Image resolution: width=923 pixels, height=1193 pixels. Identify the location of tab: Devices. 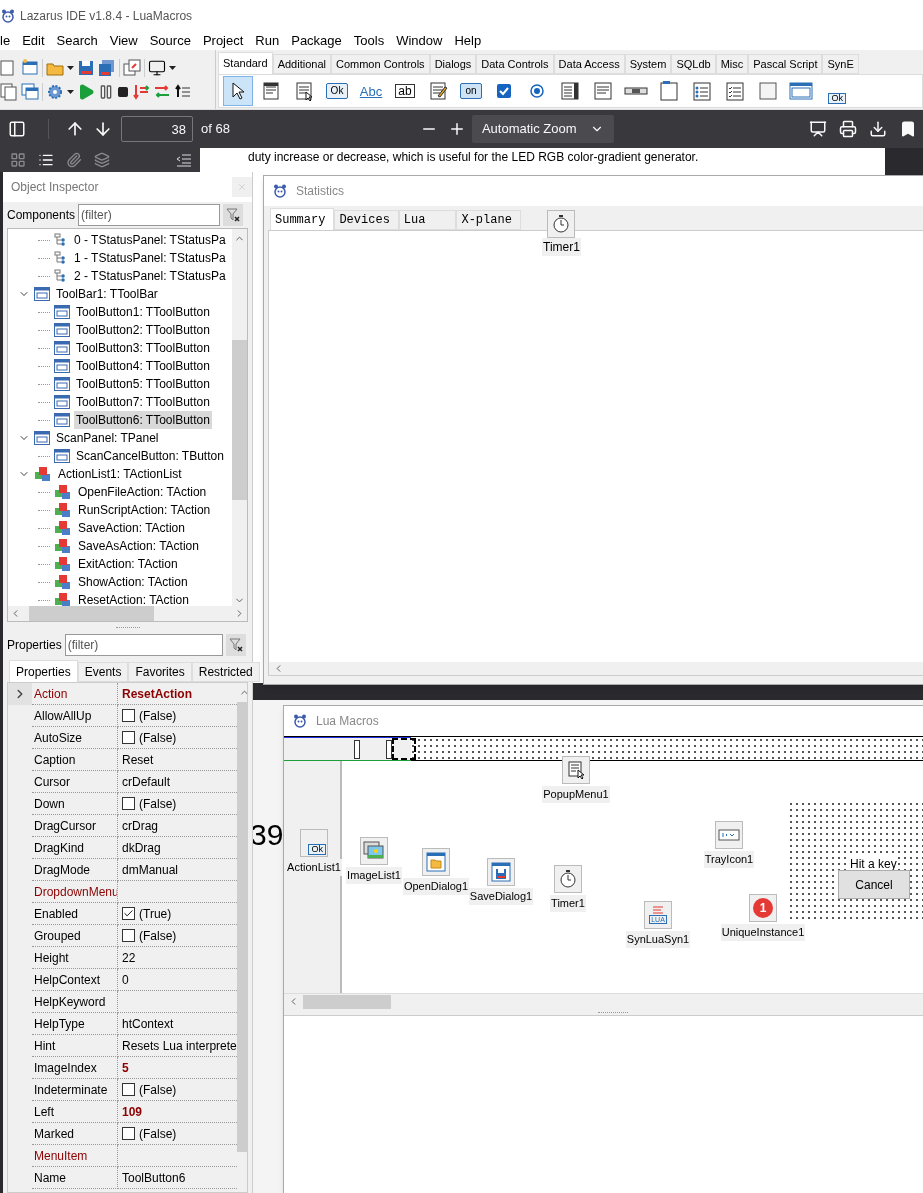
(366, 220).